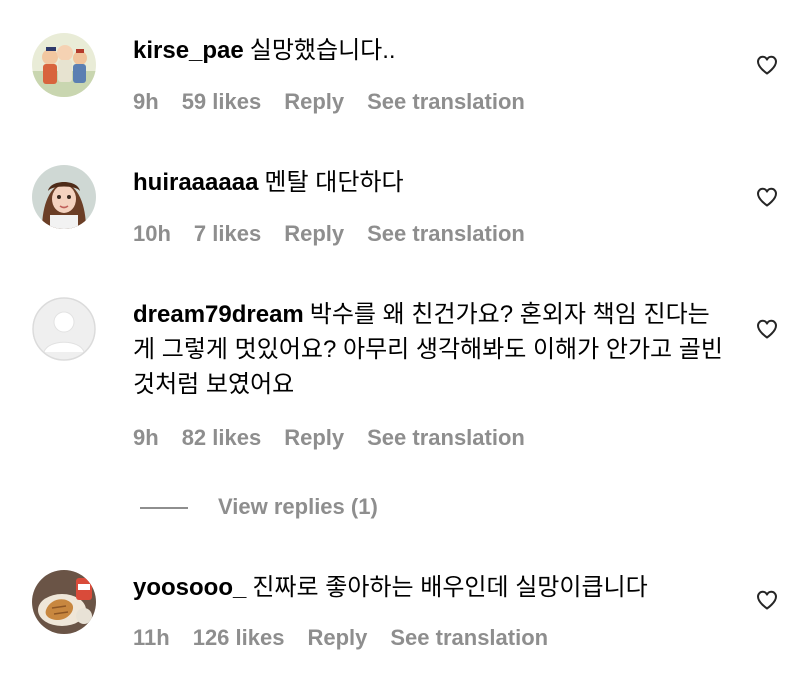  Describe the element at coordinates (239, 637) in the screenshot. I see `comment-likes: 126 likes` at that location.